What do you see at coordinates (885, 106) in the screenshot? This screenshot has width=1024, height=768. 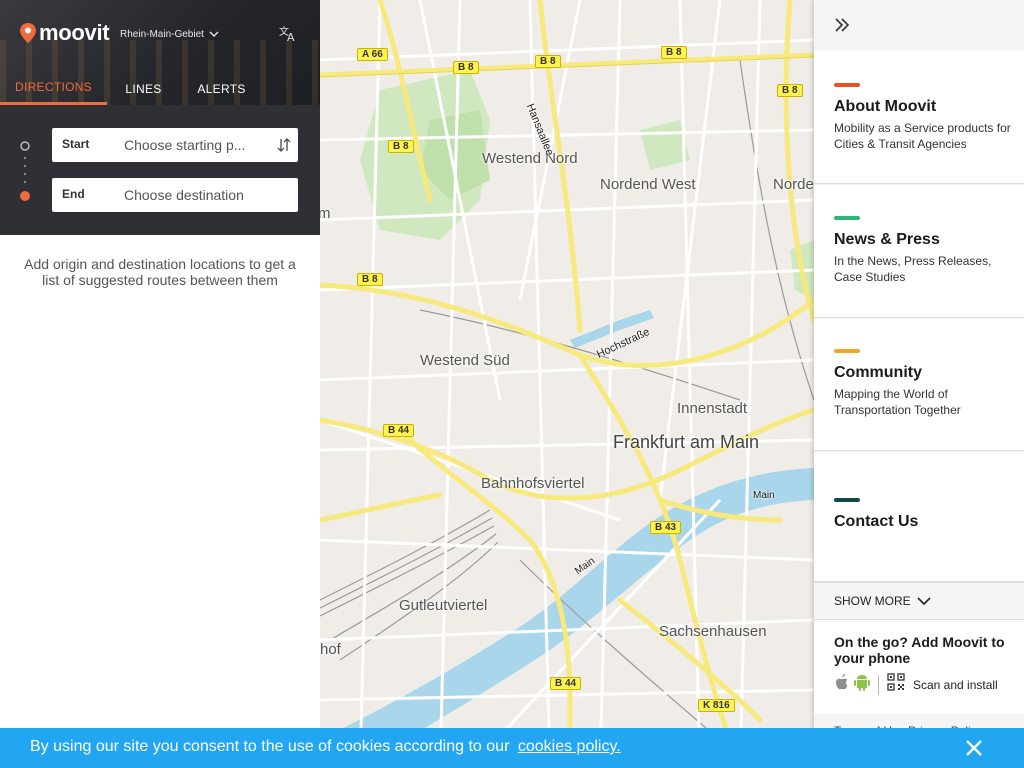 I see `card-title: About Moovit` at bounding box center [885, 106].